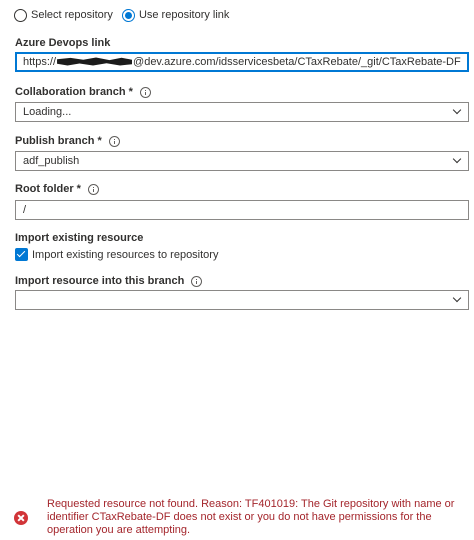 This screenshot has height=540, width=474. I want to click on import-existing-heading: Import existing resource, so click(79, 238).